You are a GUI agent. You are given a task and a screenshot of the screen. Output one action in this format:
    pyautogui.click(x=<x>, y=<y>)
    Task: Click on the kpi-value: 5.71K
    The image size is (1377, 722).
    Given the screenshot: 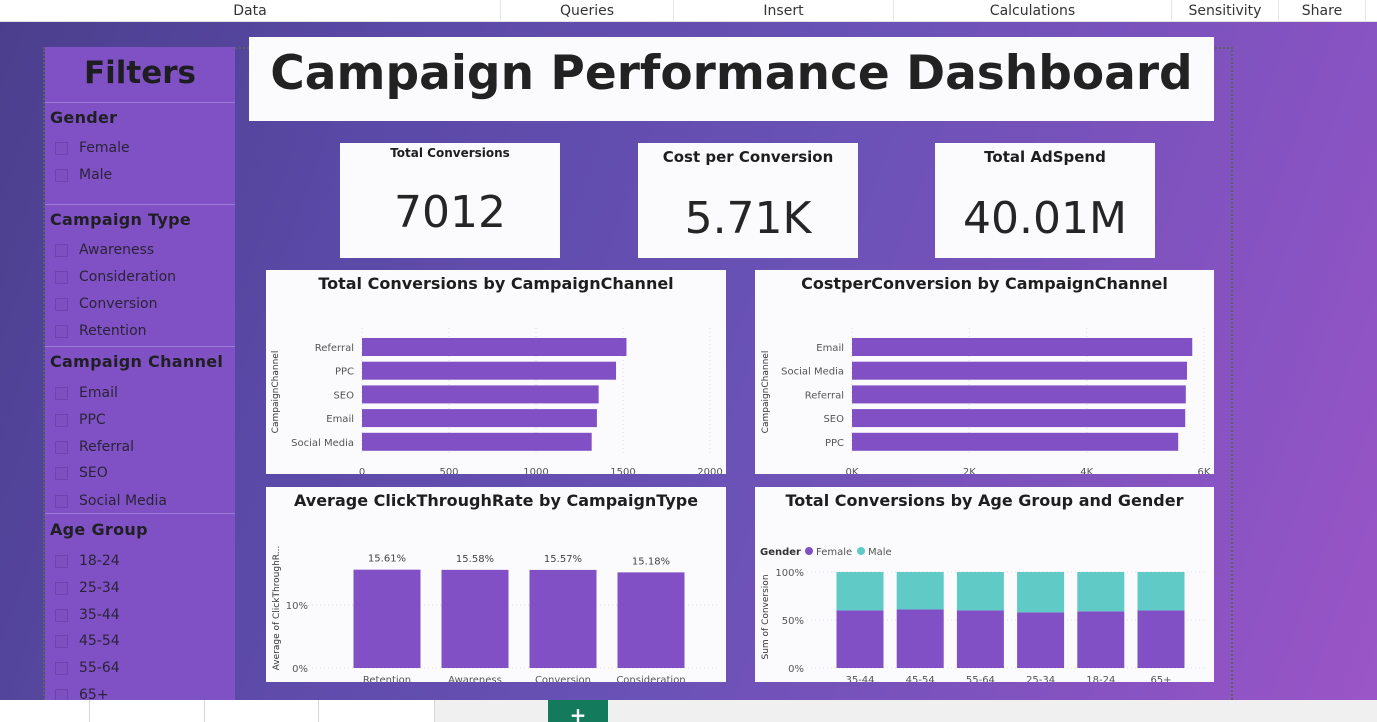 What is the action you would take?
    pyautogui.click(x=748, y=218)
    